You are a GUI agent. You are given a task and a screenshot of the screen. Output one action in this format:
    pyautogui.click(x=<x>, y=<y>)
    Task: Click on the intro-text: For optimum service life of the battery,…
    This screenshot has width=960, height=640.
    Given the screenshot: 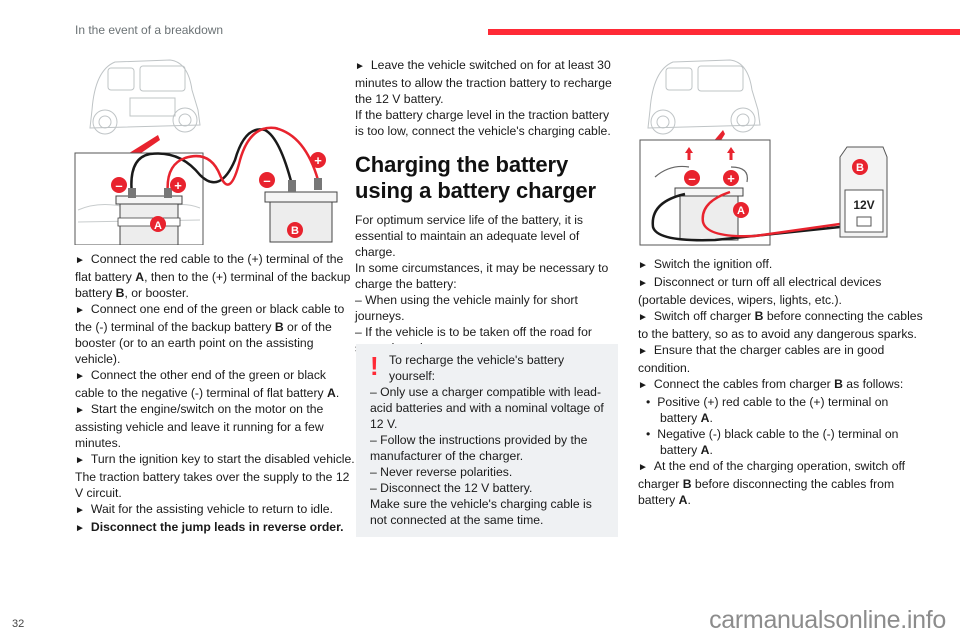 What is the action you would take?
    pyautogui.click(x=469, y=236)
    